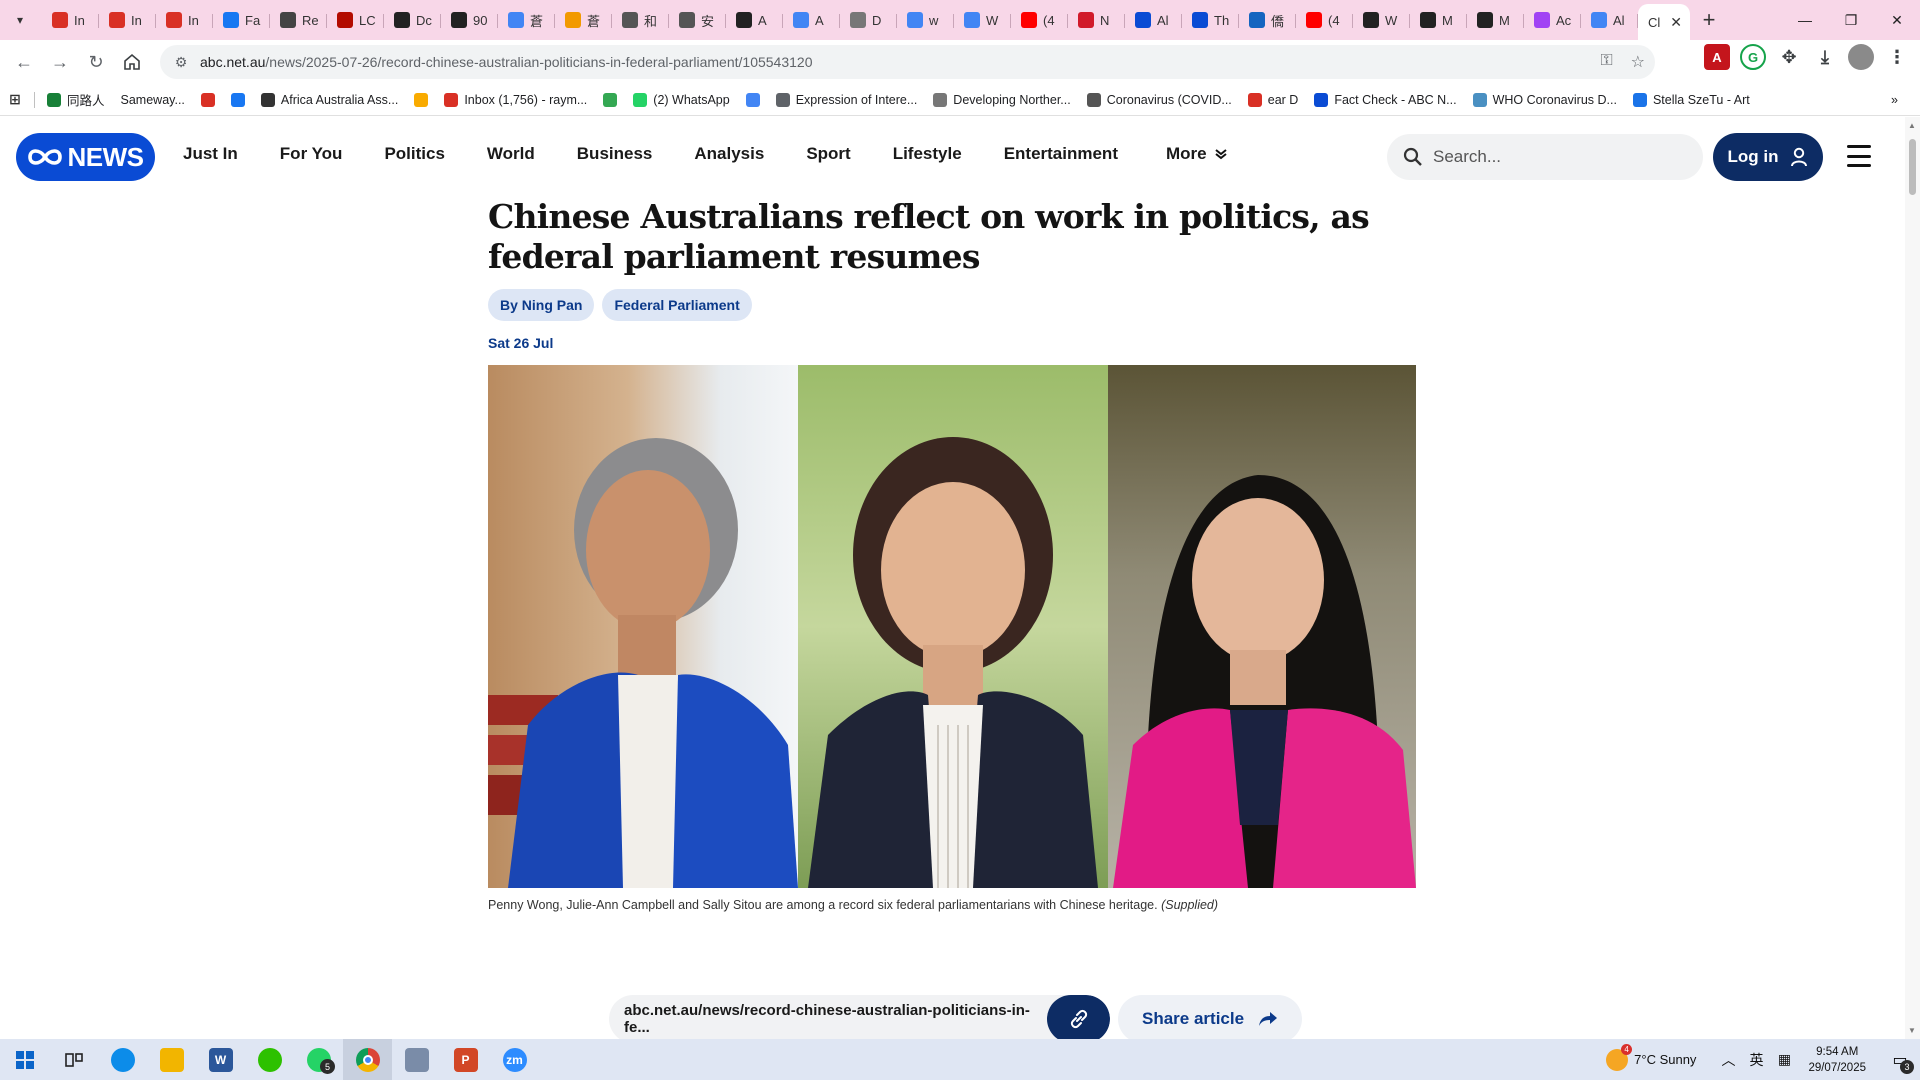 The height and width of the screenshot is (1080, 1920). What do you see at coordinates (615, 154) in the screenshot?
I see `nav-business: Business` at bounding box center [615, 154].